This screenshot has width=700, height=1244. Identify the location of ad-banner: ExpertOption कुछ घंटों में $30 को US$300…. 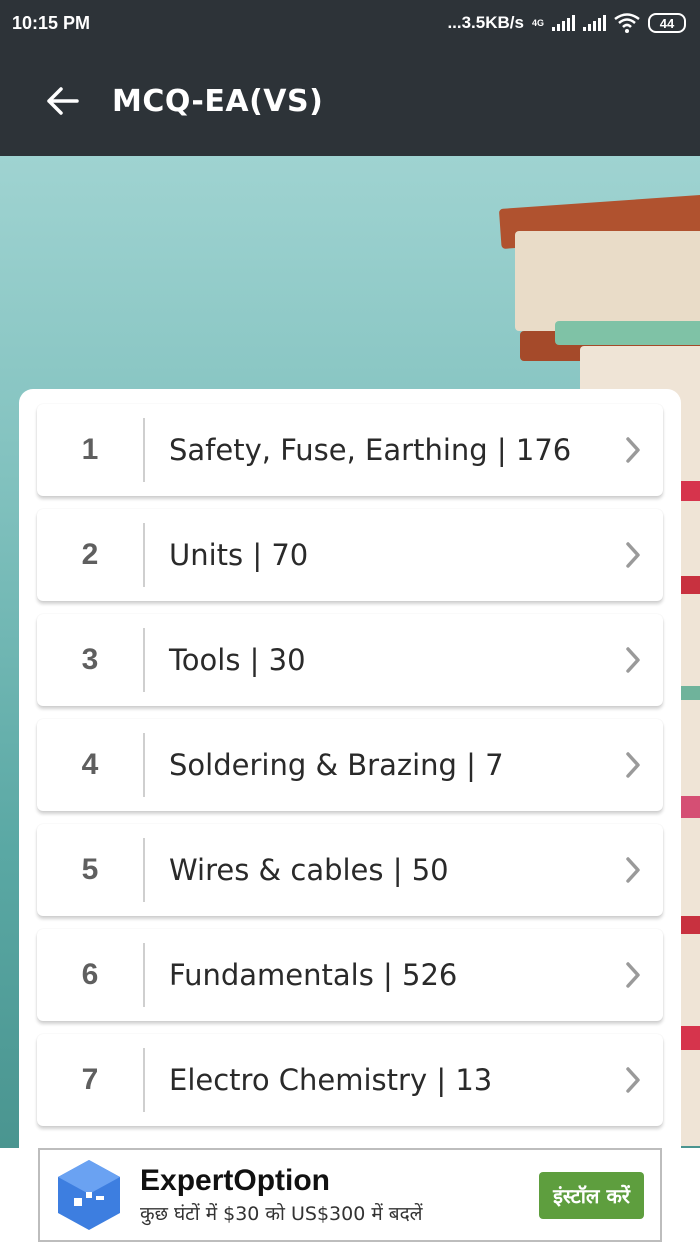
(350, 1195).